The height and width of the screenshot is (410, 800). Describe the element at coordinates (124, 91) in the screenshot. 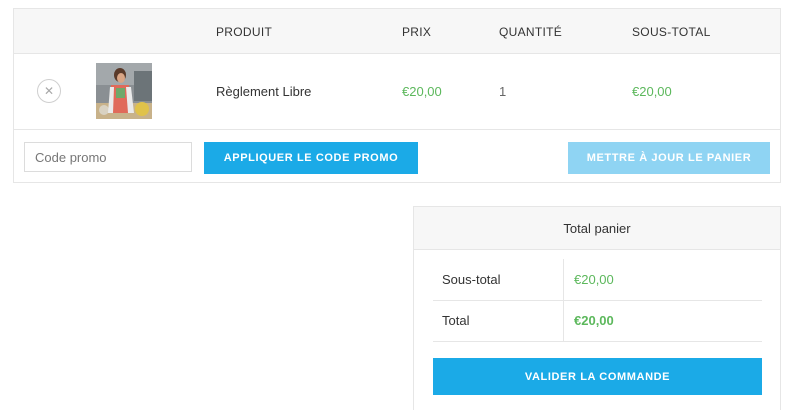

I see `product-thumbnail` at that location.